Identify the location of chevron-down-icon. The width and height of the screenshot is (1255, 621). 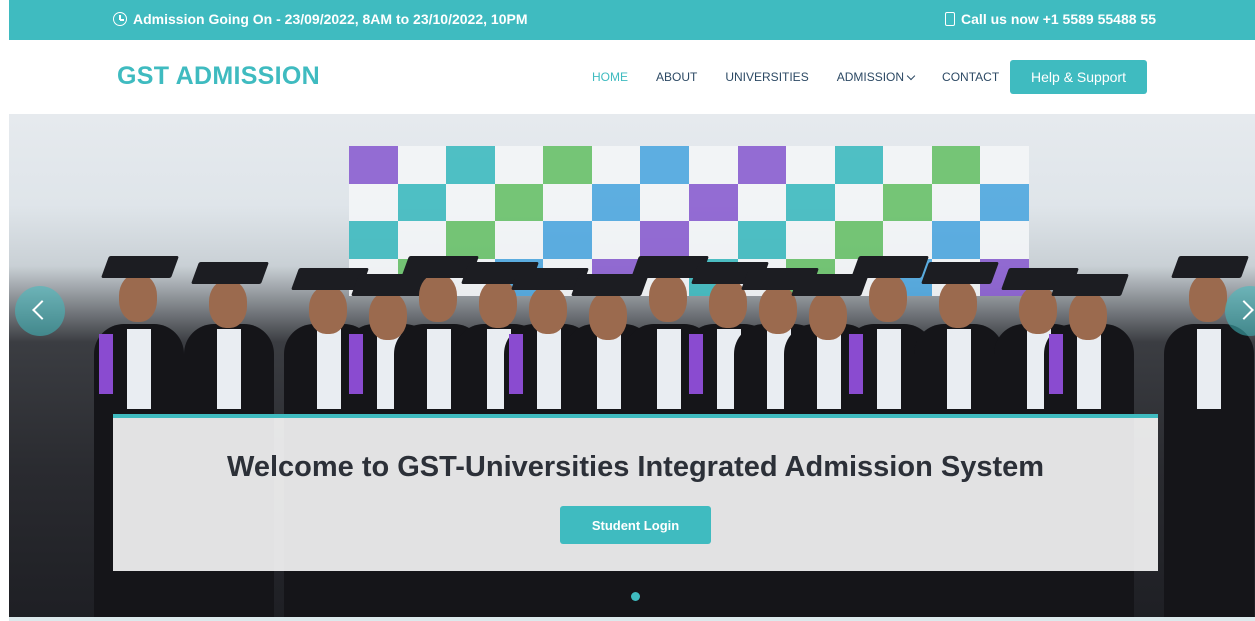
(911, 75).